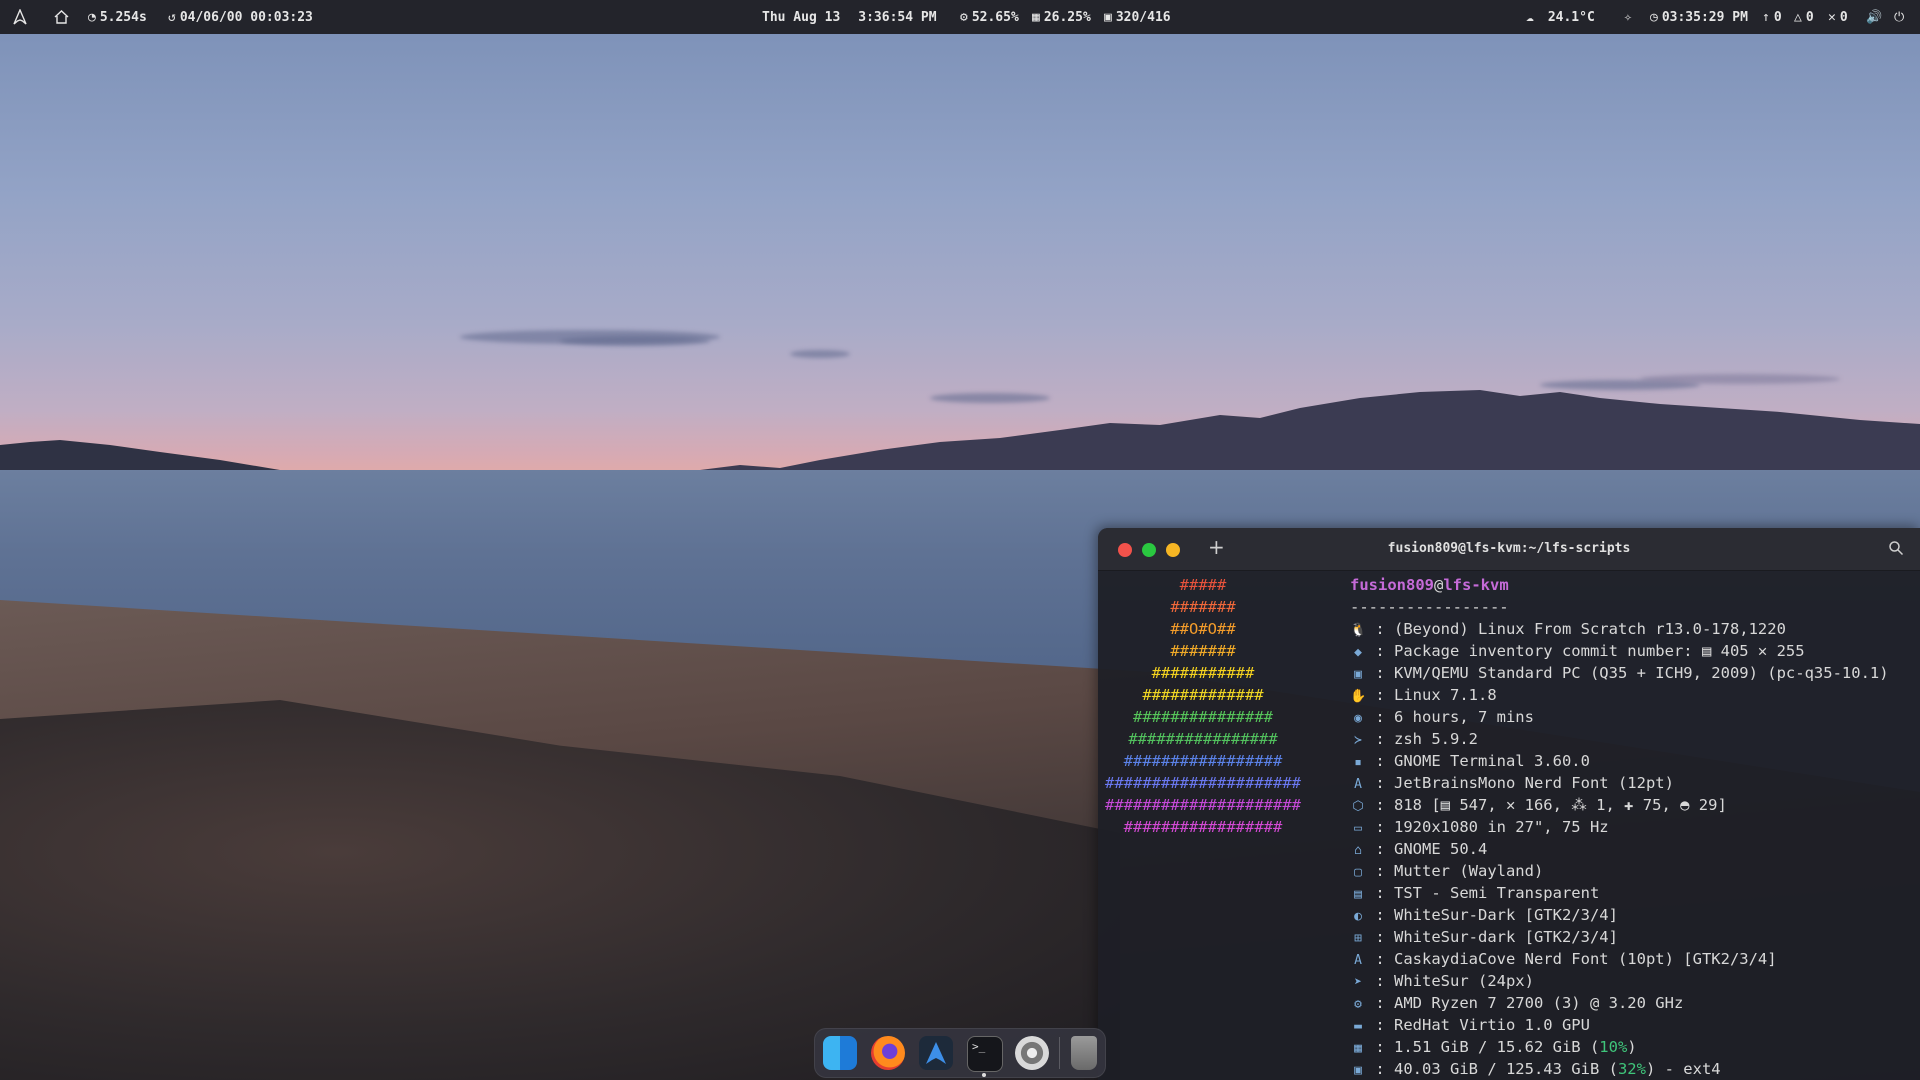  Describe the element at coordinates (1032, 1053) in the screenshot. I see `settings-icon` at that location.